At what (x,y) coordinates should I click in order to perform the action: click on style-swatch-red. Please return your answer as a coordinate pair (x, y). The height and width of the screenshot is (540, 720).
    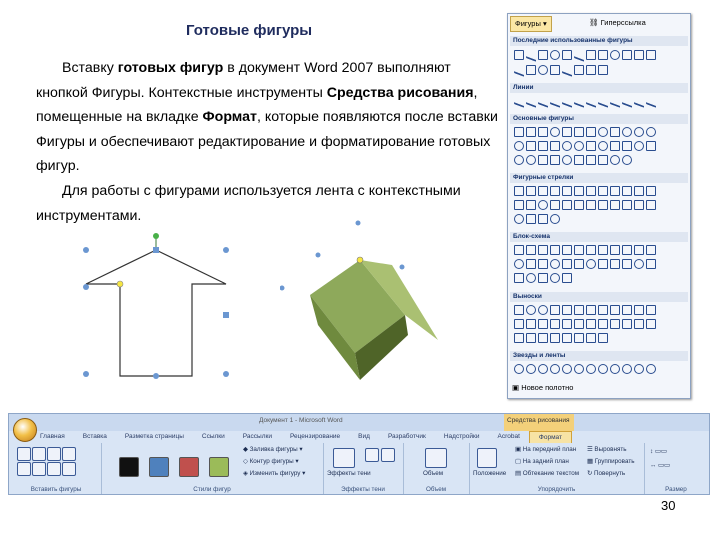
    Looking at the image, I should click on (189, 467).